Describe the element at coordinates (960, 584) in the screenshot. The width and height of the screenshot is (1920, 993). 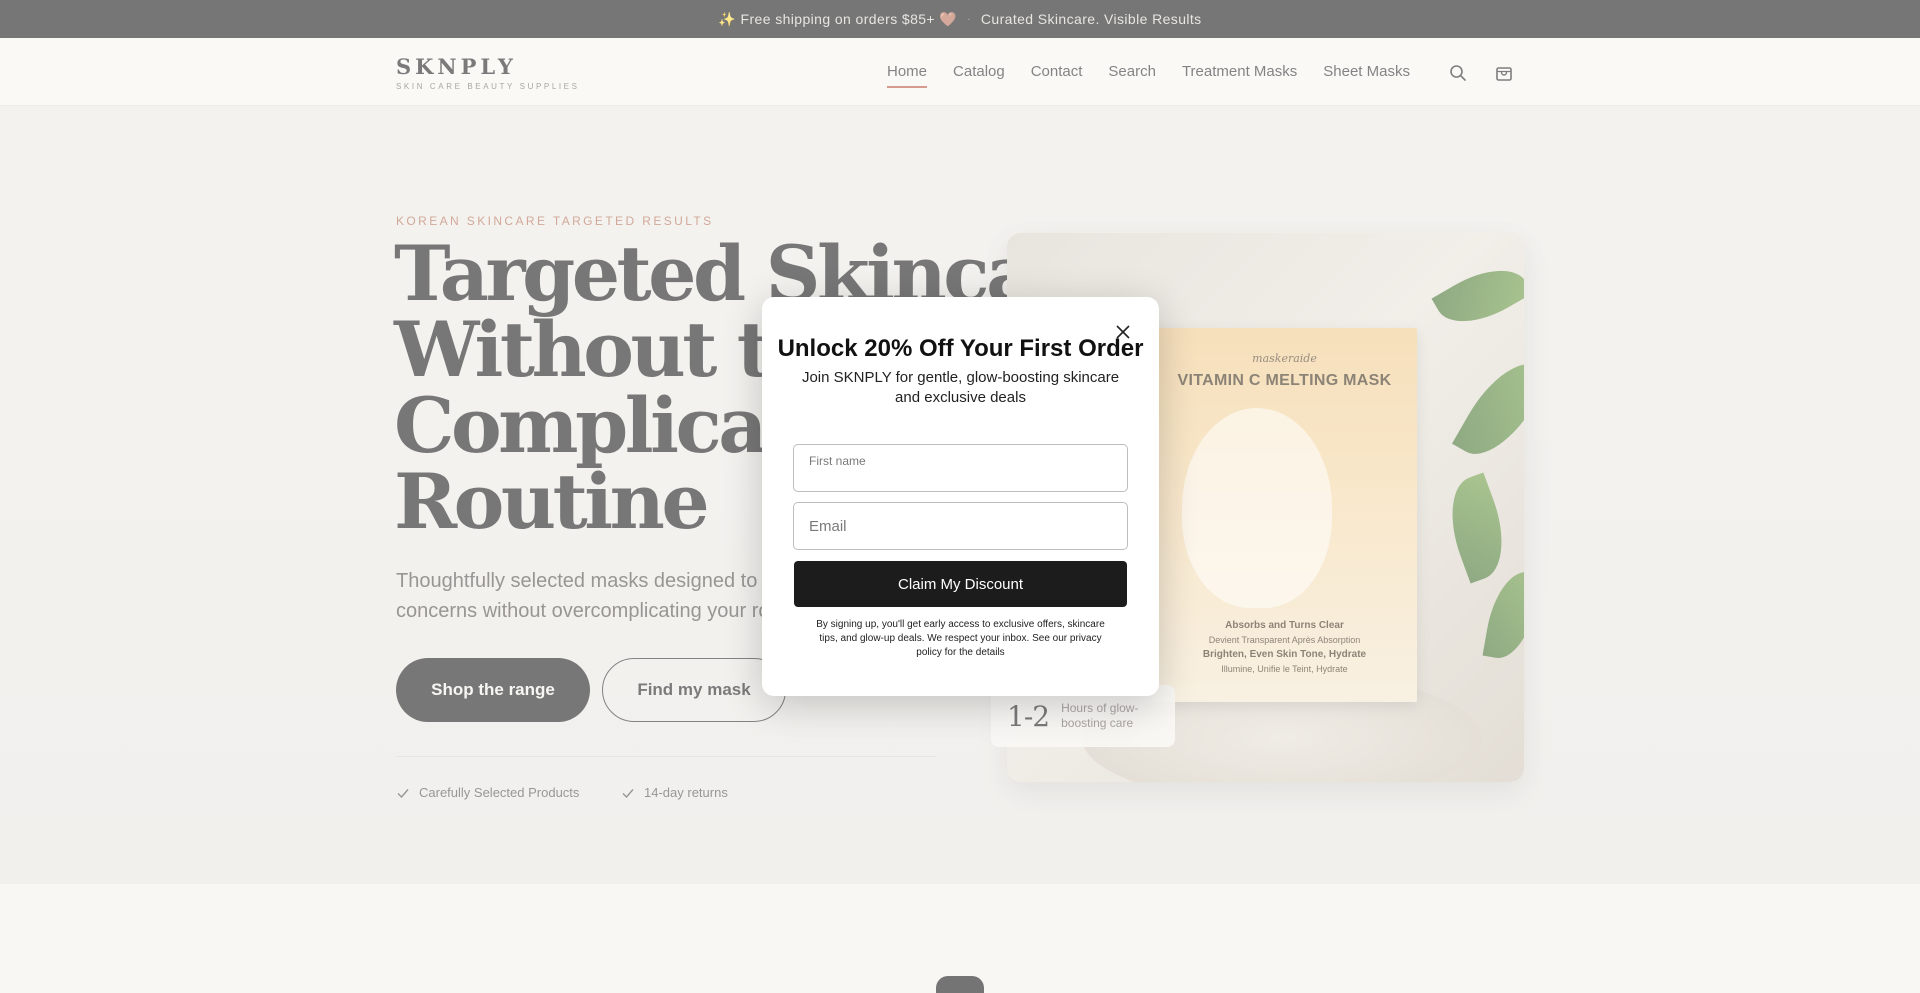
I see `claim-discount-button: Claim My Discount` at that location.